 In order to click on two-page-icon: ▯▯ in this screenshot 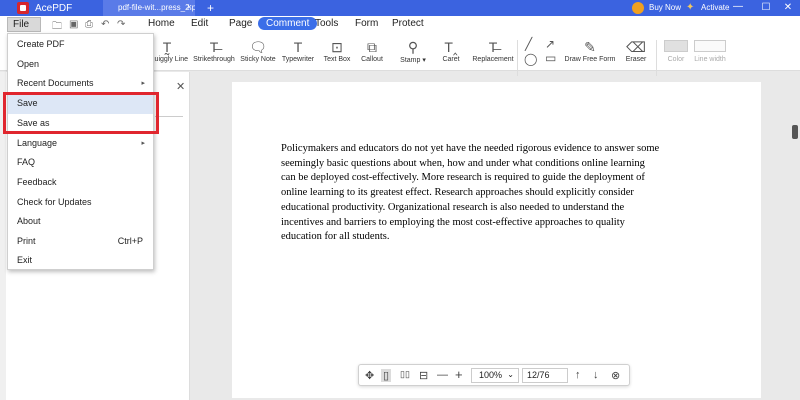, I will do `click(405, 374)`.